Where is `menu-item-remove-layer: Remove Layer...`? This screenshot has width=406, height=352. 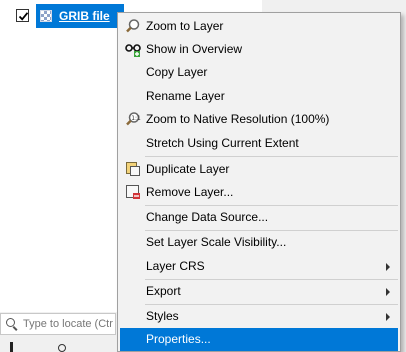
menu-item-remove-layer: Remove Layer... is located at coordinates (259, 192).